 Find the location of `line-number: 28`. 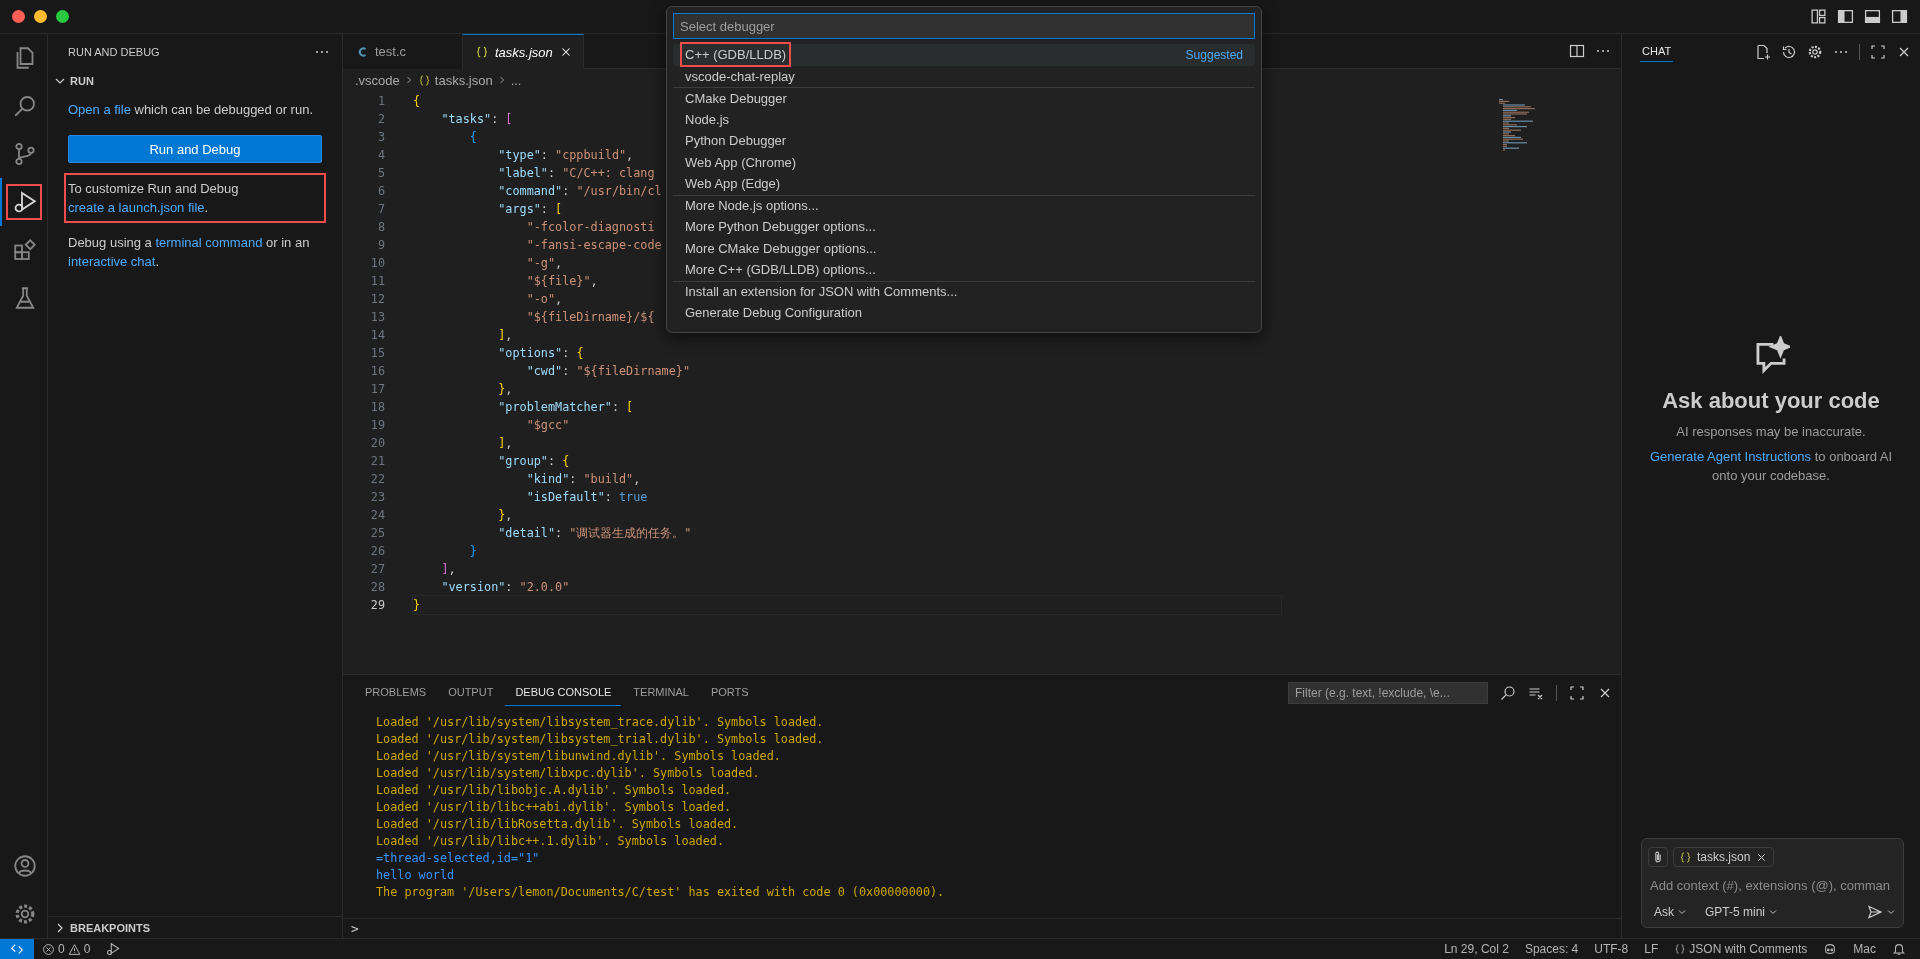

line-number: 28 is located at coordinates (377, 587).